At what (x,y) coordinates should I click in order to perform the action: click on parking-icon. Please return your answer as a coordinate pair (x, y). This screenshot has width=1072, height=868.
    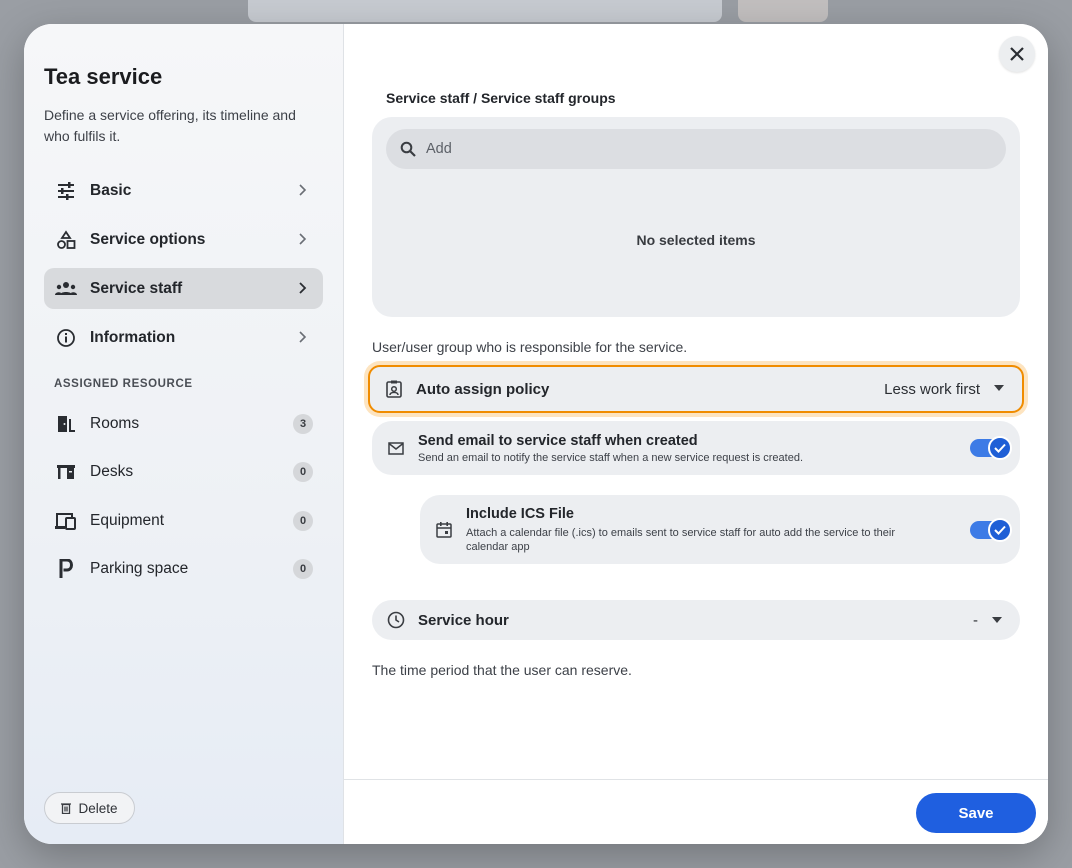
    Looking at the image, I should click on (66, 569).